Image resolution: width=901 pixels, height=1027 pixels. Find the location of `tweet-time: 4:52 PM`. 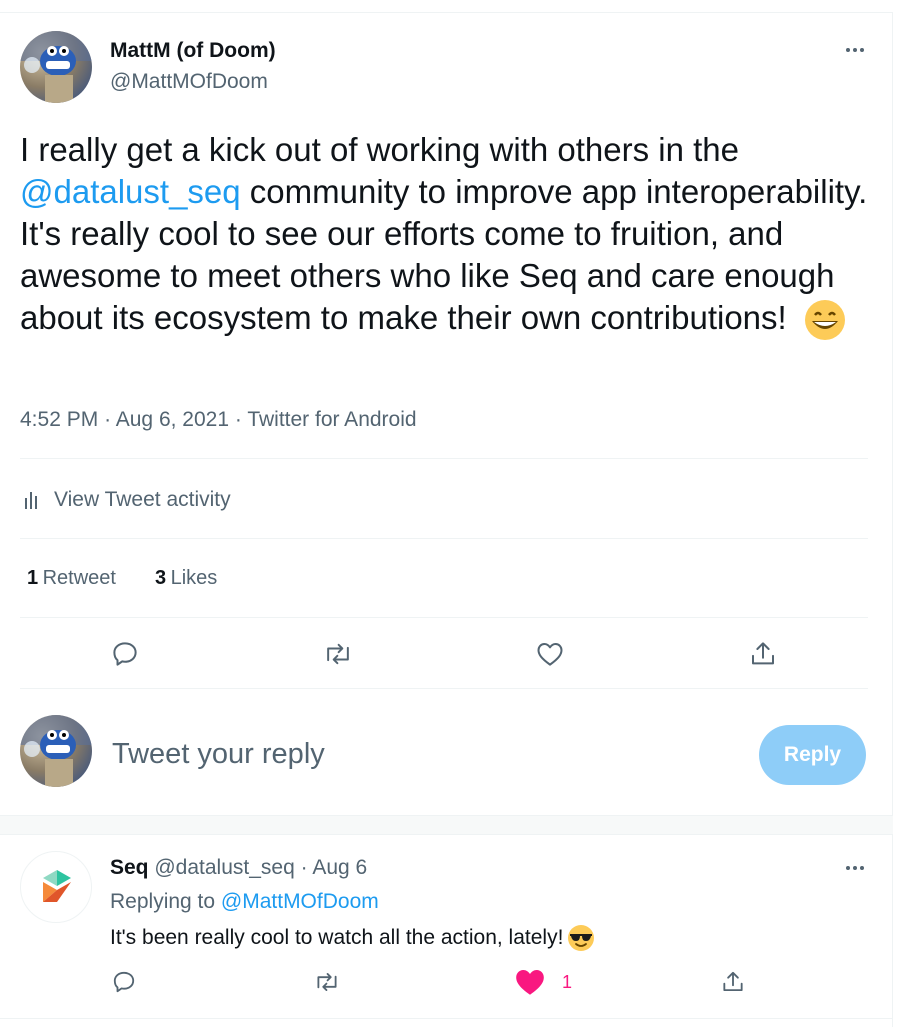

tweet-time: 4:52 PM is located at coordinates (59, 419).